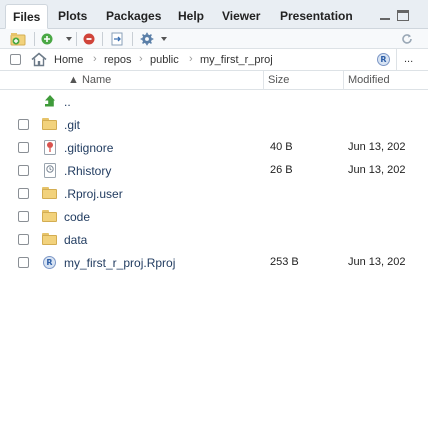 Image resolution: width=428 pixels, height=448 pixels. Describe the element at coordinates (89, 80) in the screenshot. I see `column-header-name: ▲ Name` at that location.